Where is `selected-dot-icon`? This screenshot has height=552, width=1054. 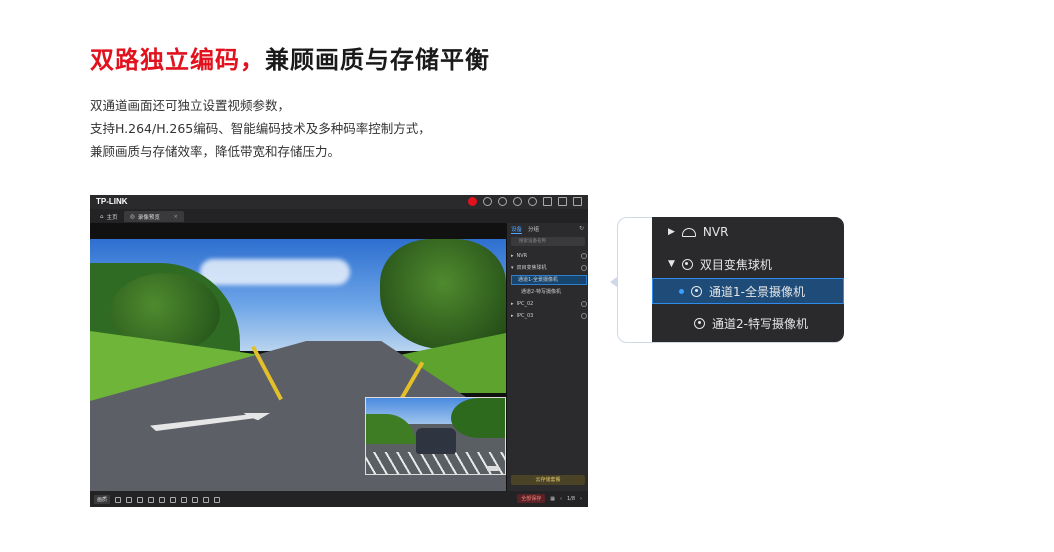 selected-dot-icon is located at coordinates (681, 291).